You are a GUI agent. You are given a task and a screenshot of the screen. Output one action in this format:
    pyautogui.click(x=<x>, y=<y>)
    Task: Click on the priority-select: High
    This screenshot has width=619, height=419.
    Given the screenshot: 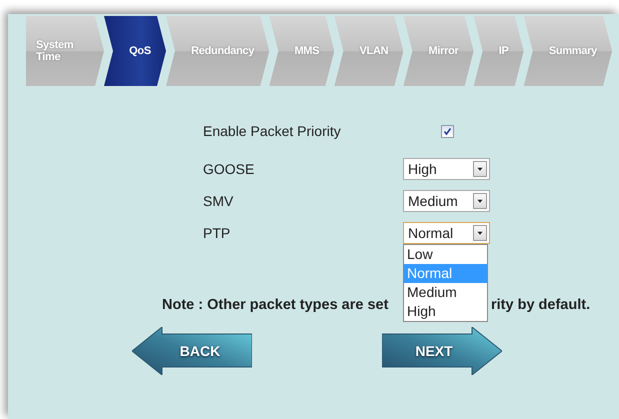 What is the action you would take?
    pyautogui.click(x=446, y=169)
    